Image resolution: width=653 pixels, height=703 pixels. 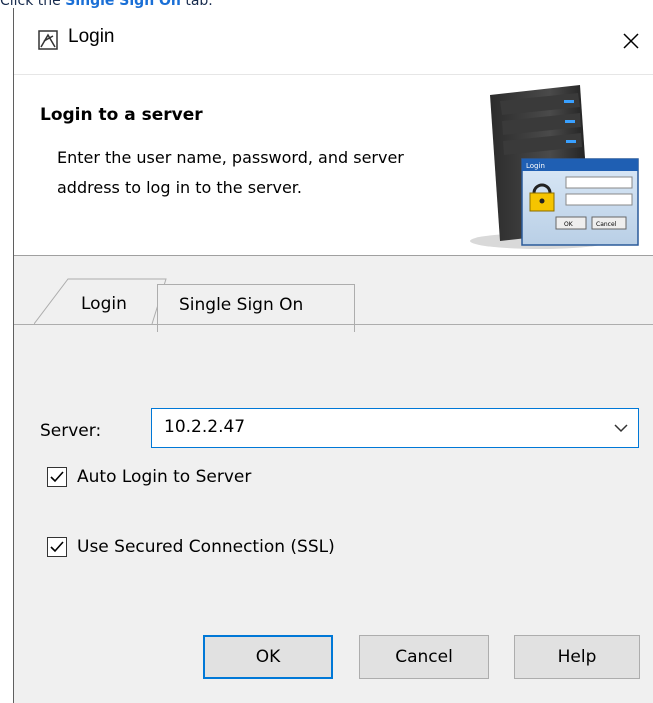 I want to click on window-title: Login, so click(x=91, y=36).